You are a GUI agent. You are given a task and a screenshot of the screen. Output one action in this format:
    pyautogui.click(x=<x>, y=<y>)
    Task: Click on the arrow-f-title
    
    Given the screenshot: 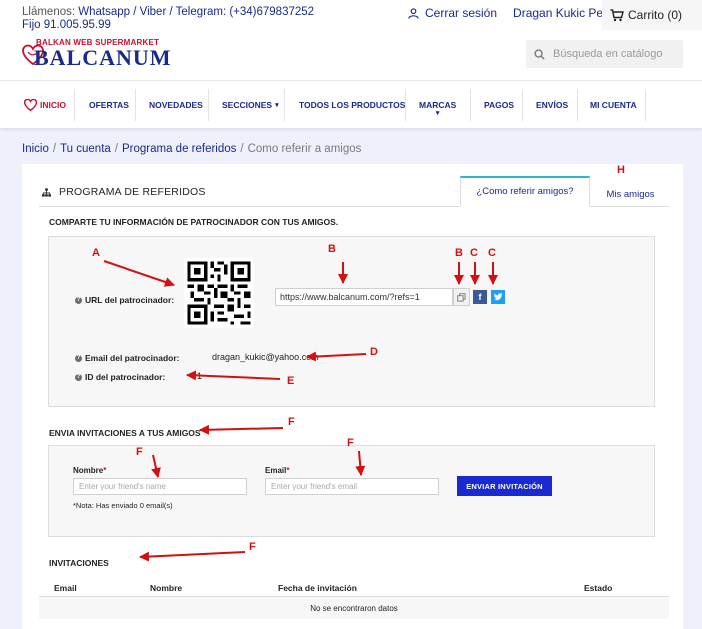 What is the action you would take?
    pyautogui.click(x=241, y=429)
    